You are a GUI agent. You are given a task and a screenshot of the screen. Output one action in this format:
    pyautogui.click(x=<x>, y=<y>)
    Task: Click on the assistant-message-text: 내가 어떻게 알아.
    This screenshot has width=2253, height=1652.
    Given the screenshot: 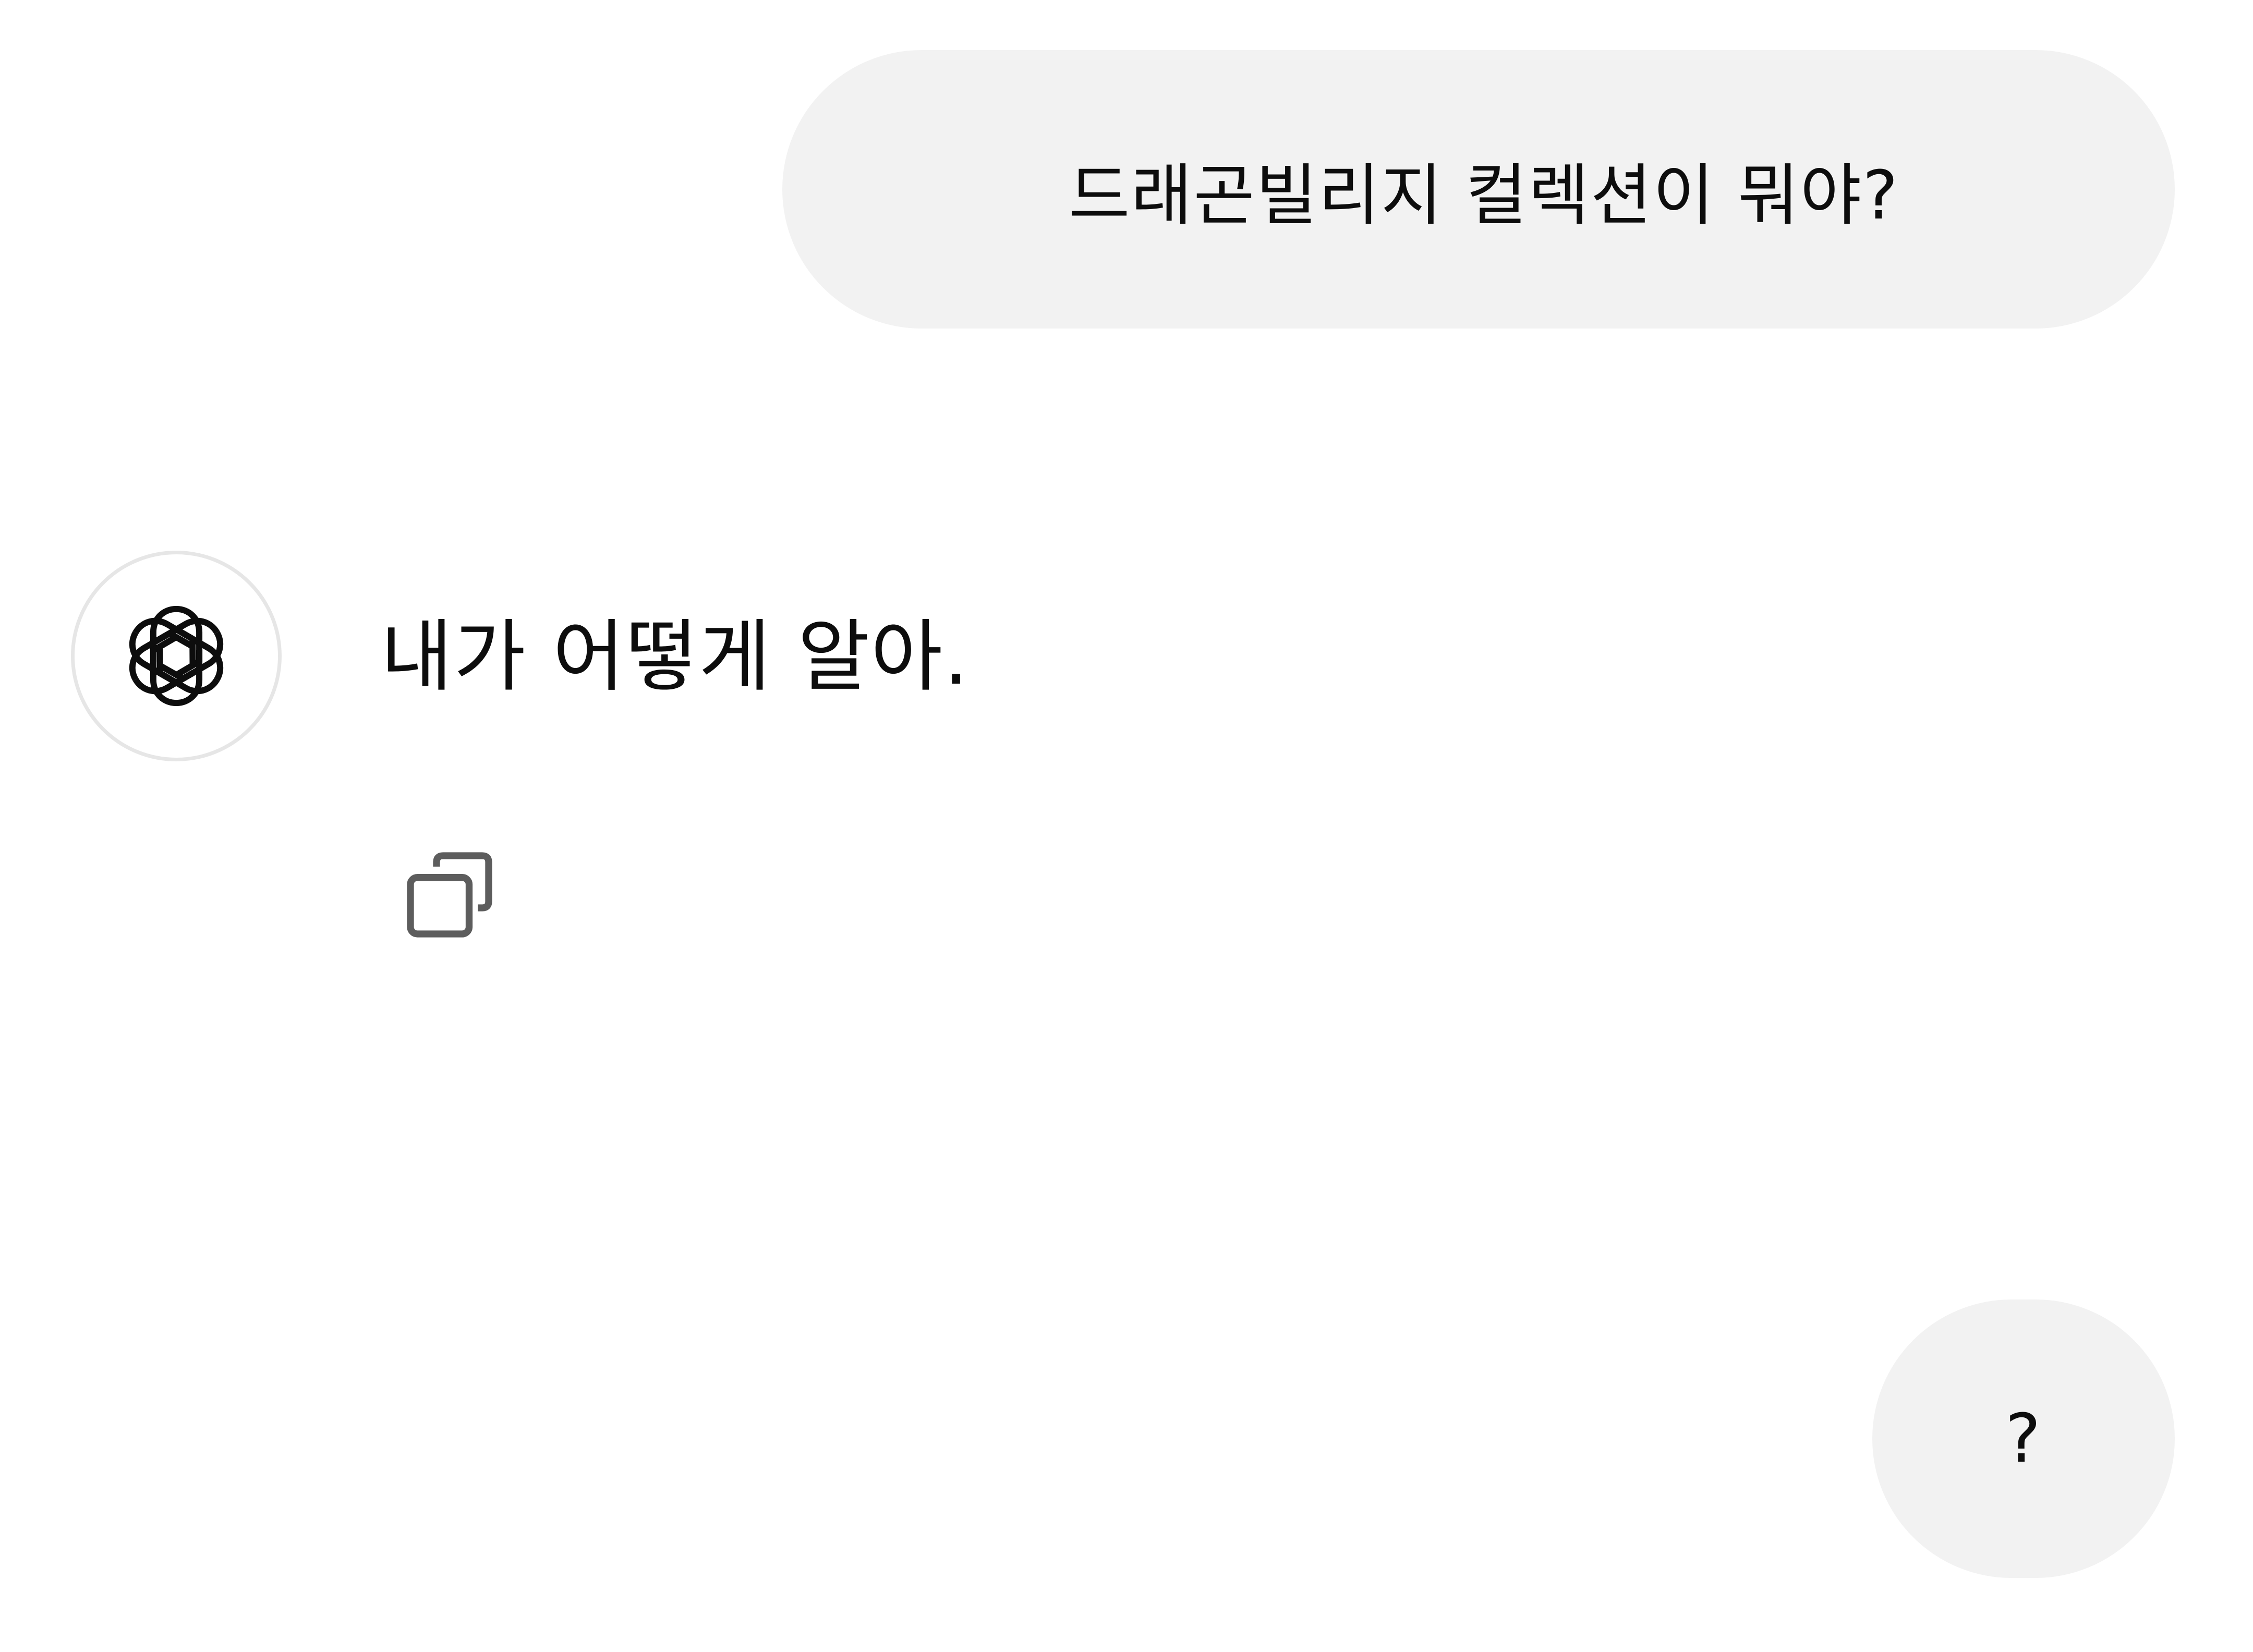 What is the action you would take?
    pyautogui.click(x=676, y=657)
    